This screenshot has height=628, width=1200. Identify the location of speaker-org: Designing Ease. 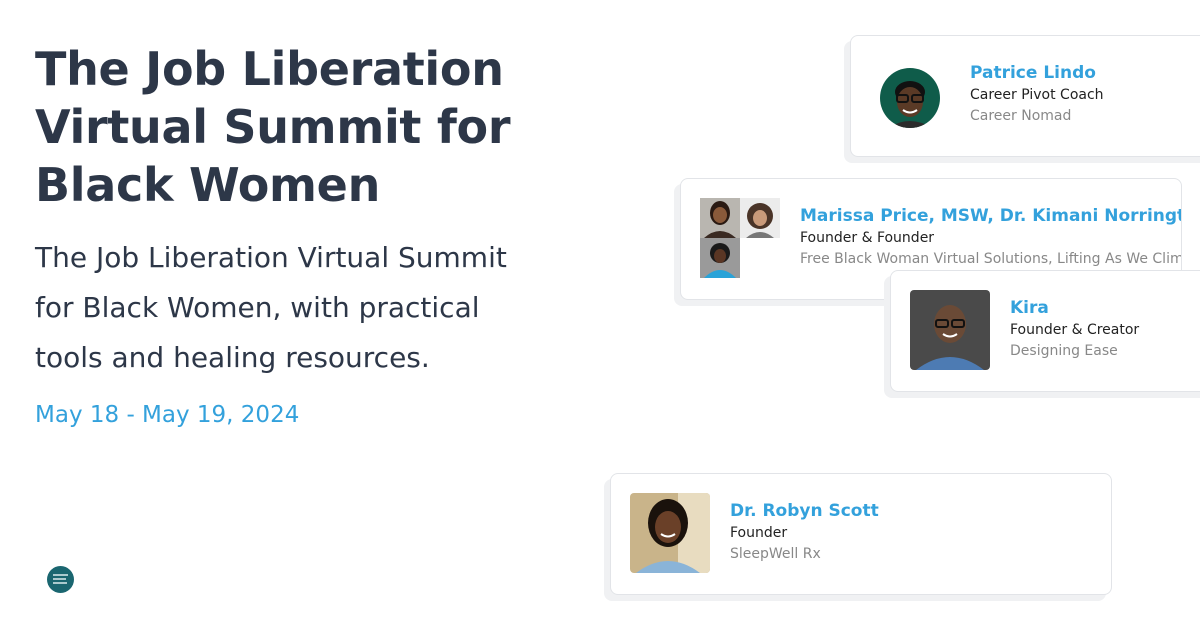
(1064, 351).